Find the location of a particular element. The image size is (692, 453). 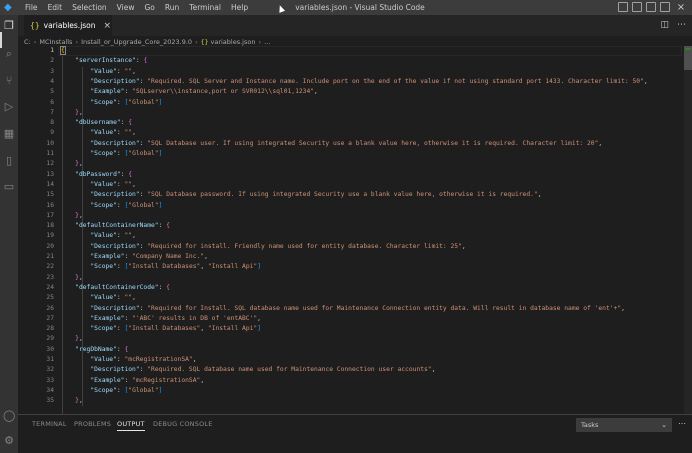

output-channel-value: Tasks is located at coordinates (590, 425).